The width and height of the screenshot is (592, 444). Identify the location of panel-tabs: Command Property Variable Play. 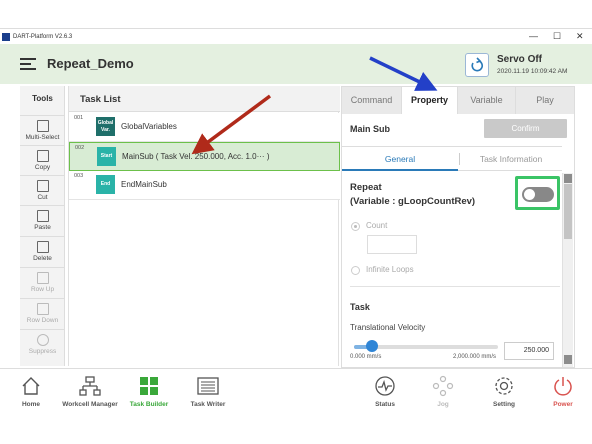
(458, 100).